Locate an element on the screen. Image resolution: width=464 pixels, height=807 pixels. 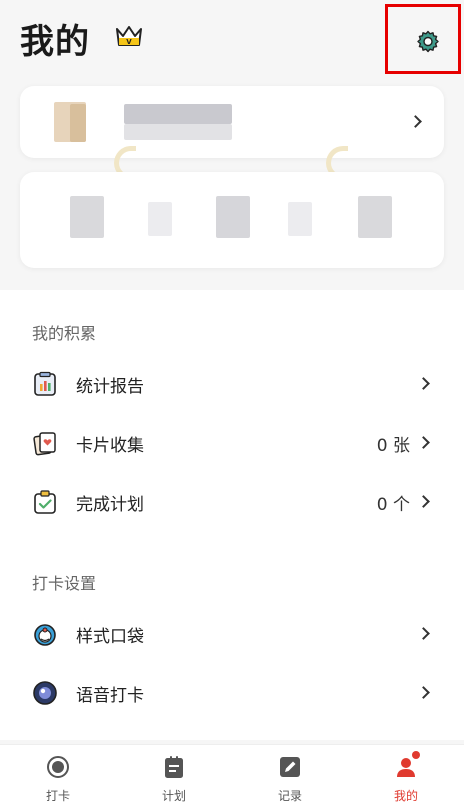
notification-dot is located at coordinates (416, 755).